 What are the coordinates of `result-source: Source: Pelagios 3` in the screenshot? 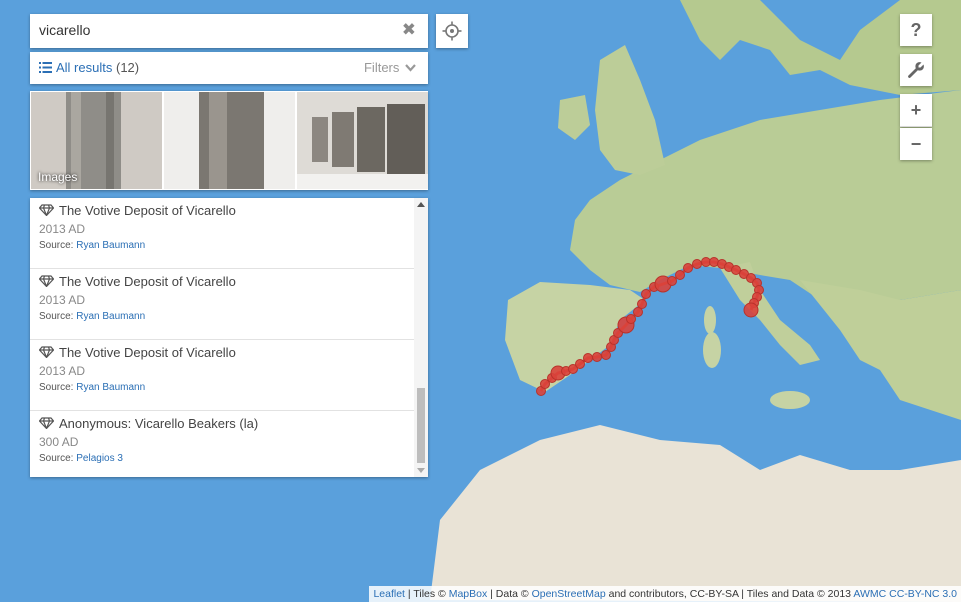 It's located at (81, 458).